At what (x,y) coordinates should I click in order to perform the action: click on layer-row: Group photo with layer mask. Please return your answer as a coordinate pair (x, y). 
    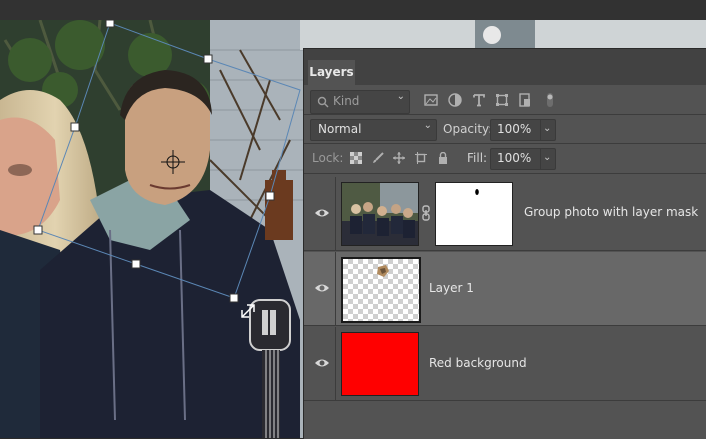
    Looking at the image, I should click on (505, 214).